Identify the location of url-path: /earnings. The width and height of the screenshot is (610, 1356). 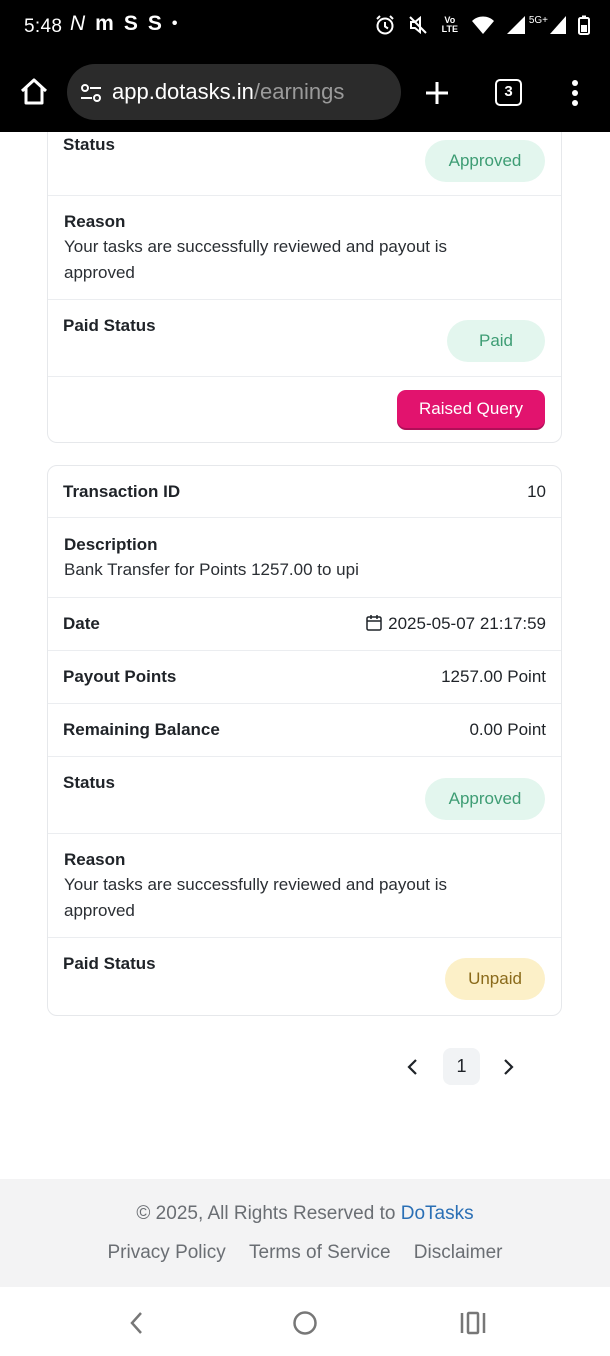
(299, 91).